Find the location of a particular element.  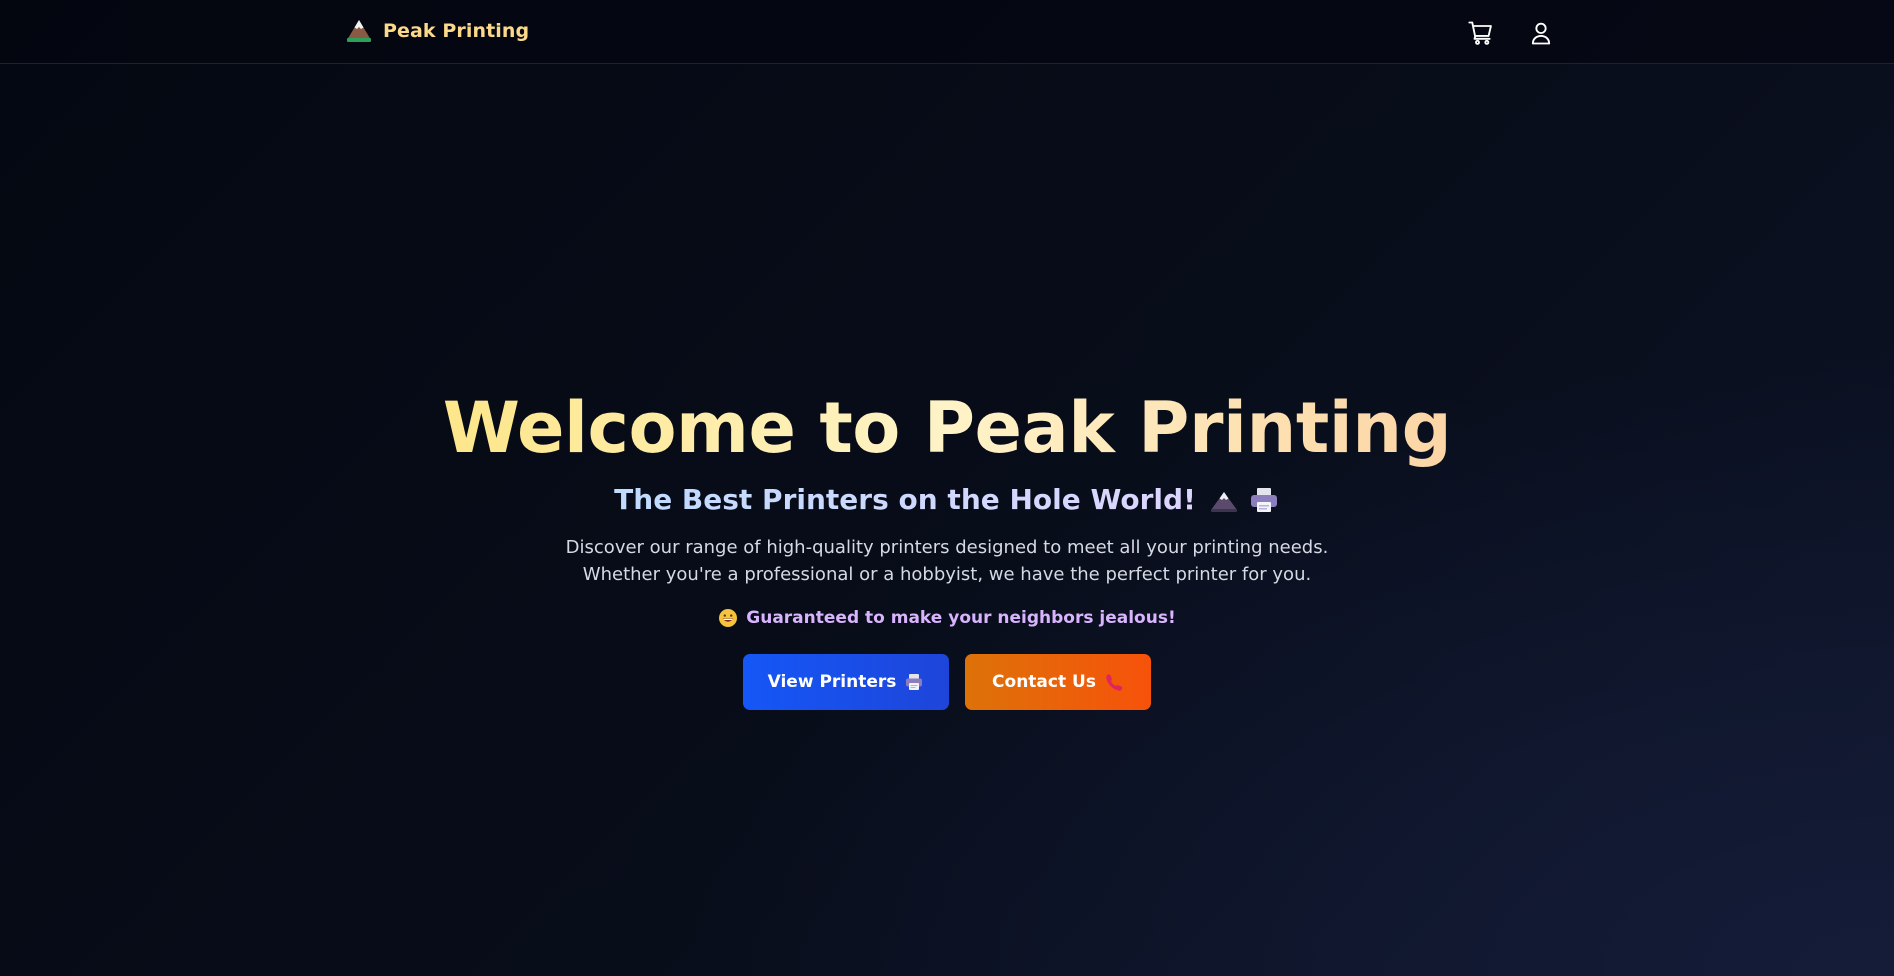

top-navbar: Peak Printing is located at coordinates (947, 32).